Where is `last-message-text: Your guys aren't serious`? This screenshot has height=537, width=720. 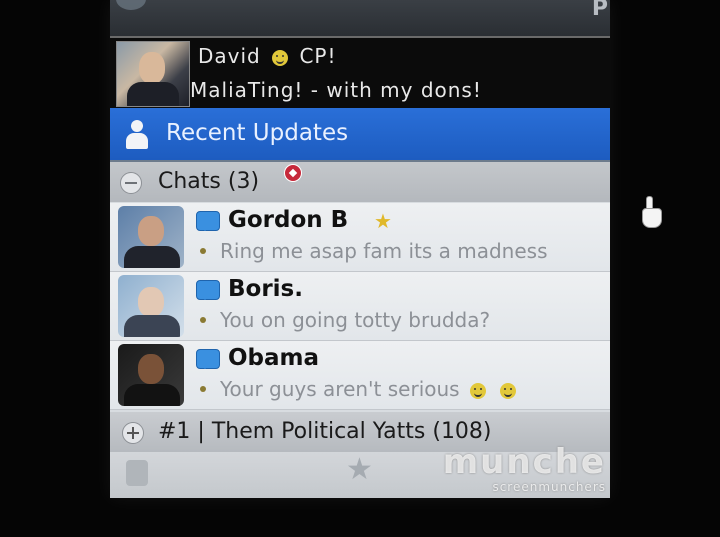 last-message-text: Your guys aren't serious is located at coordinates (340, 389).